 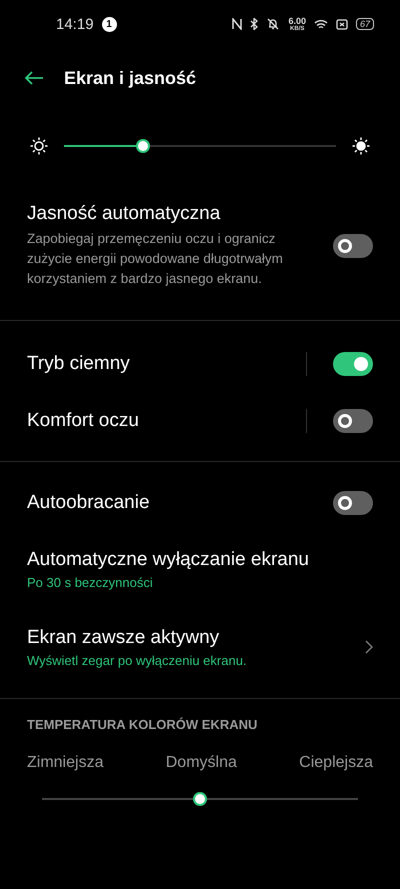 I want to click on setting-title: Komfort oczu, so click(x=83, y=421).